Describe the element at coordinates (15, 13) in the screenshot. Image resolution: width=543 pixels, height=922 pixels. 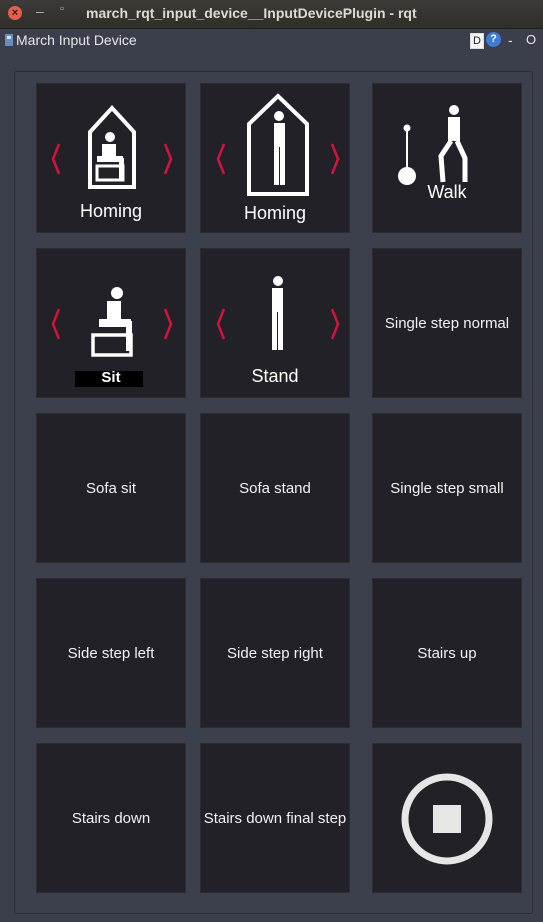
I see `close-window-button: ×` at that location.